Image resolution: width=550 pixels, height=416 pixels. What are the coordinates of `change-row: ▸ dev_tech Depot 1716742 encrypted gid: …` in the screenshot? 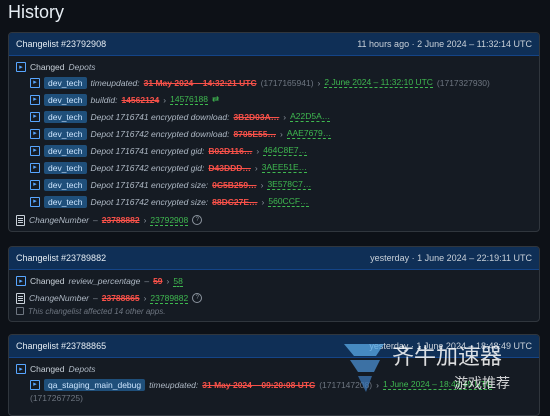 It's located at (281, 167).